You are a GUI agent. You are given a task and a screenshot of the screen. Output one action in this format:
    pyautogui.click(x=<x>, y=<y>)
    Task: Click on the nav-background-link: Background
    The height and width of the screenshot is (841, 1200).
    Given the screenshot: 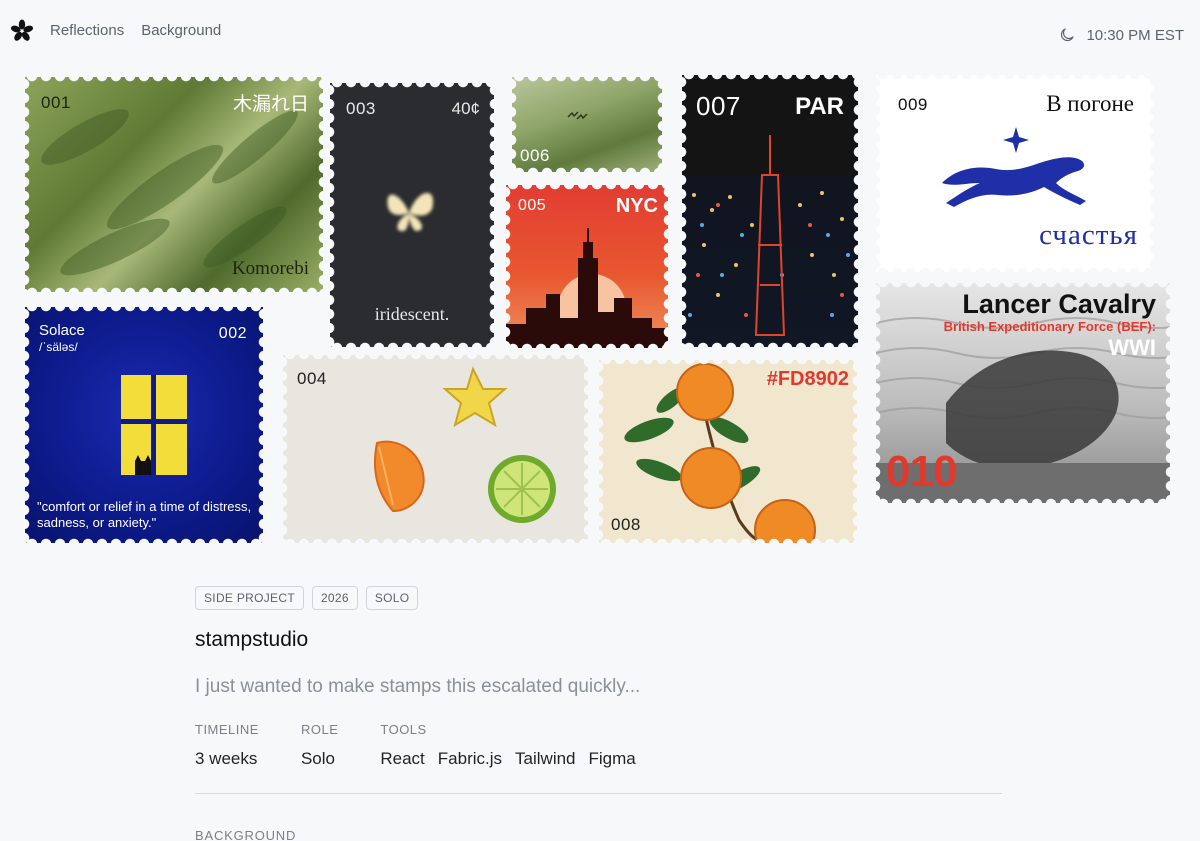 What is the action you would take?
    pyautogui.click(x=181, y=30)
    